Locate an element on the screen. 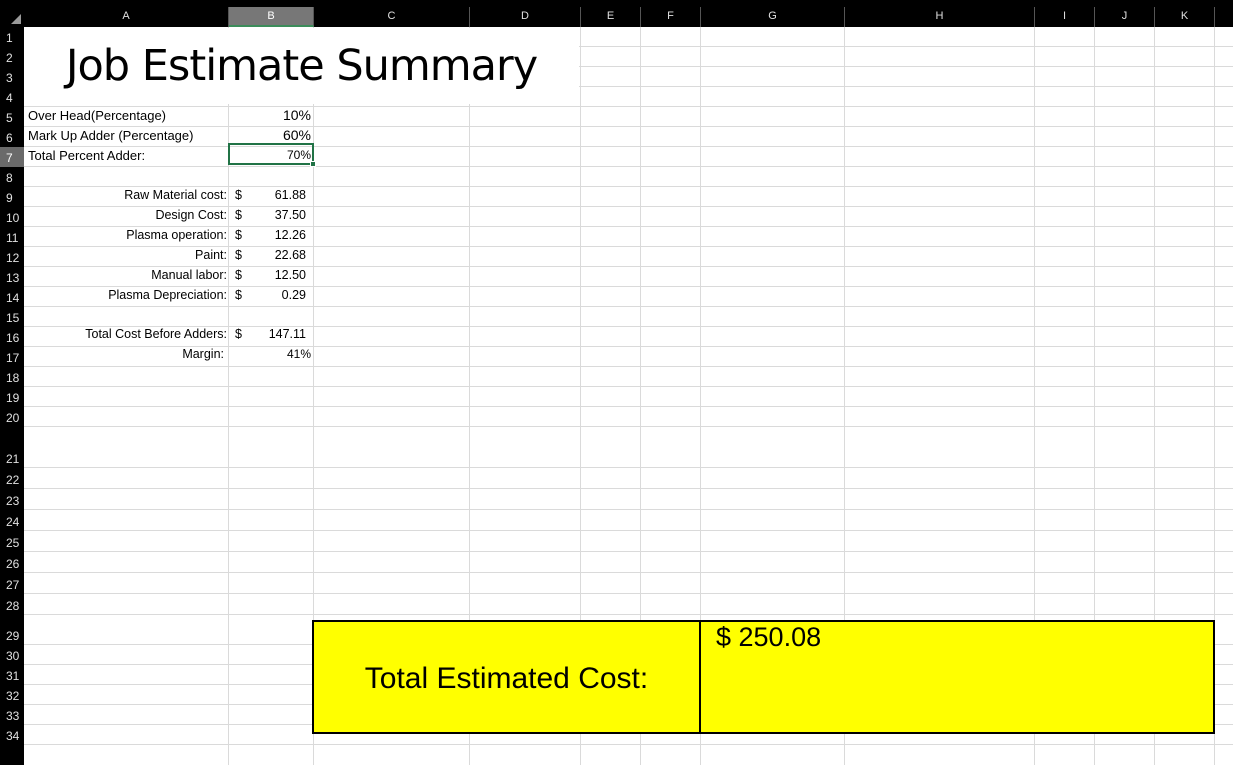  cost-label: Manual labor: is located at coordinates (125, 275).